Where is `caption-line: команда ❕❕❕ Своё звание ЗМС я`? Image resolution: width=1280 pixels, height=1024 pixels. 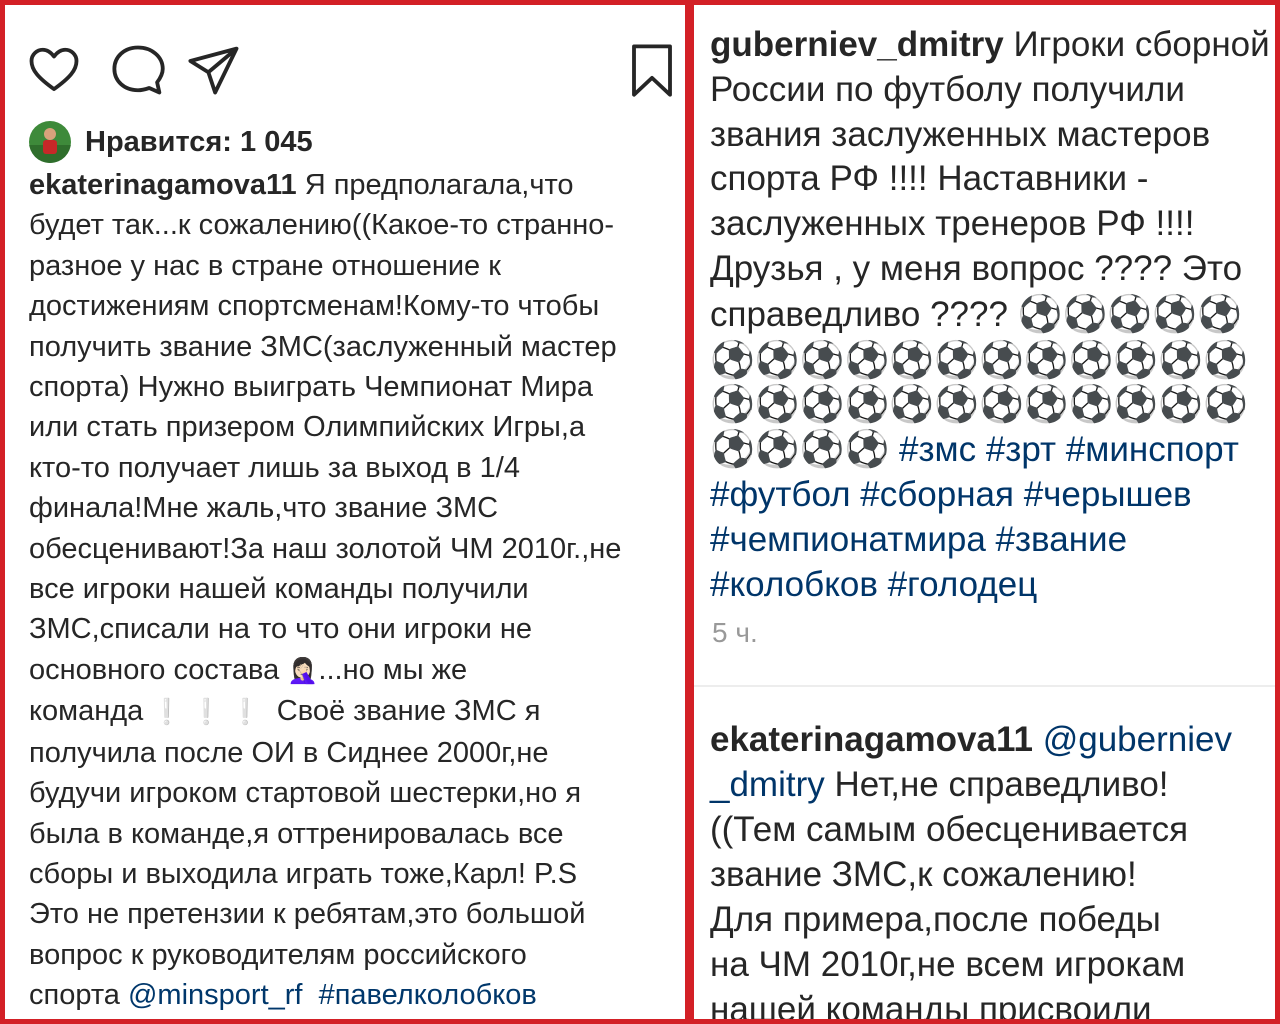
caption-line: команда ❕❕❕ Своё звание ЗМС я is located at coordinates (354, 711).